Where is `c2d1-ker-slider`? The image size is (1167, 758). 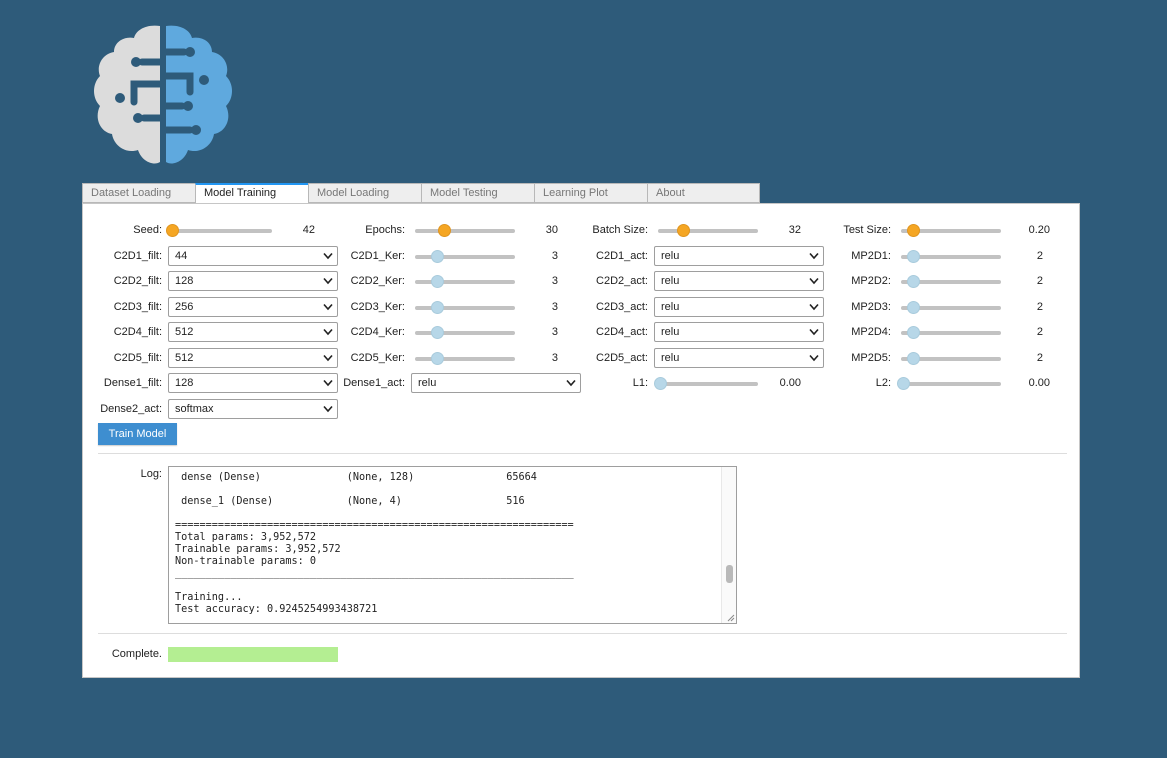 c2d1-ker-slider is located at coordinates (465, 256).